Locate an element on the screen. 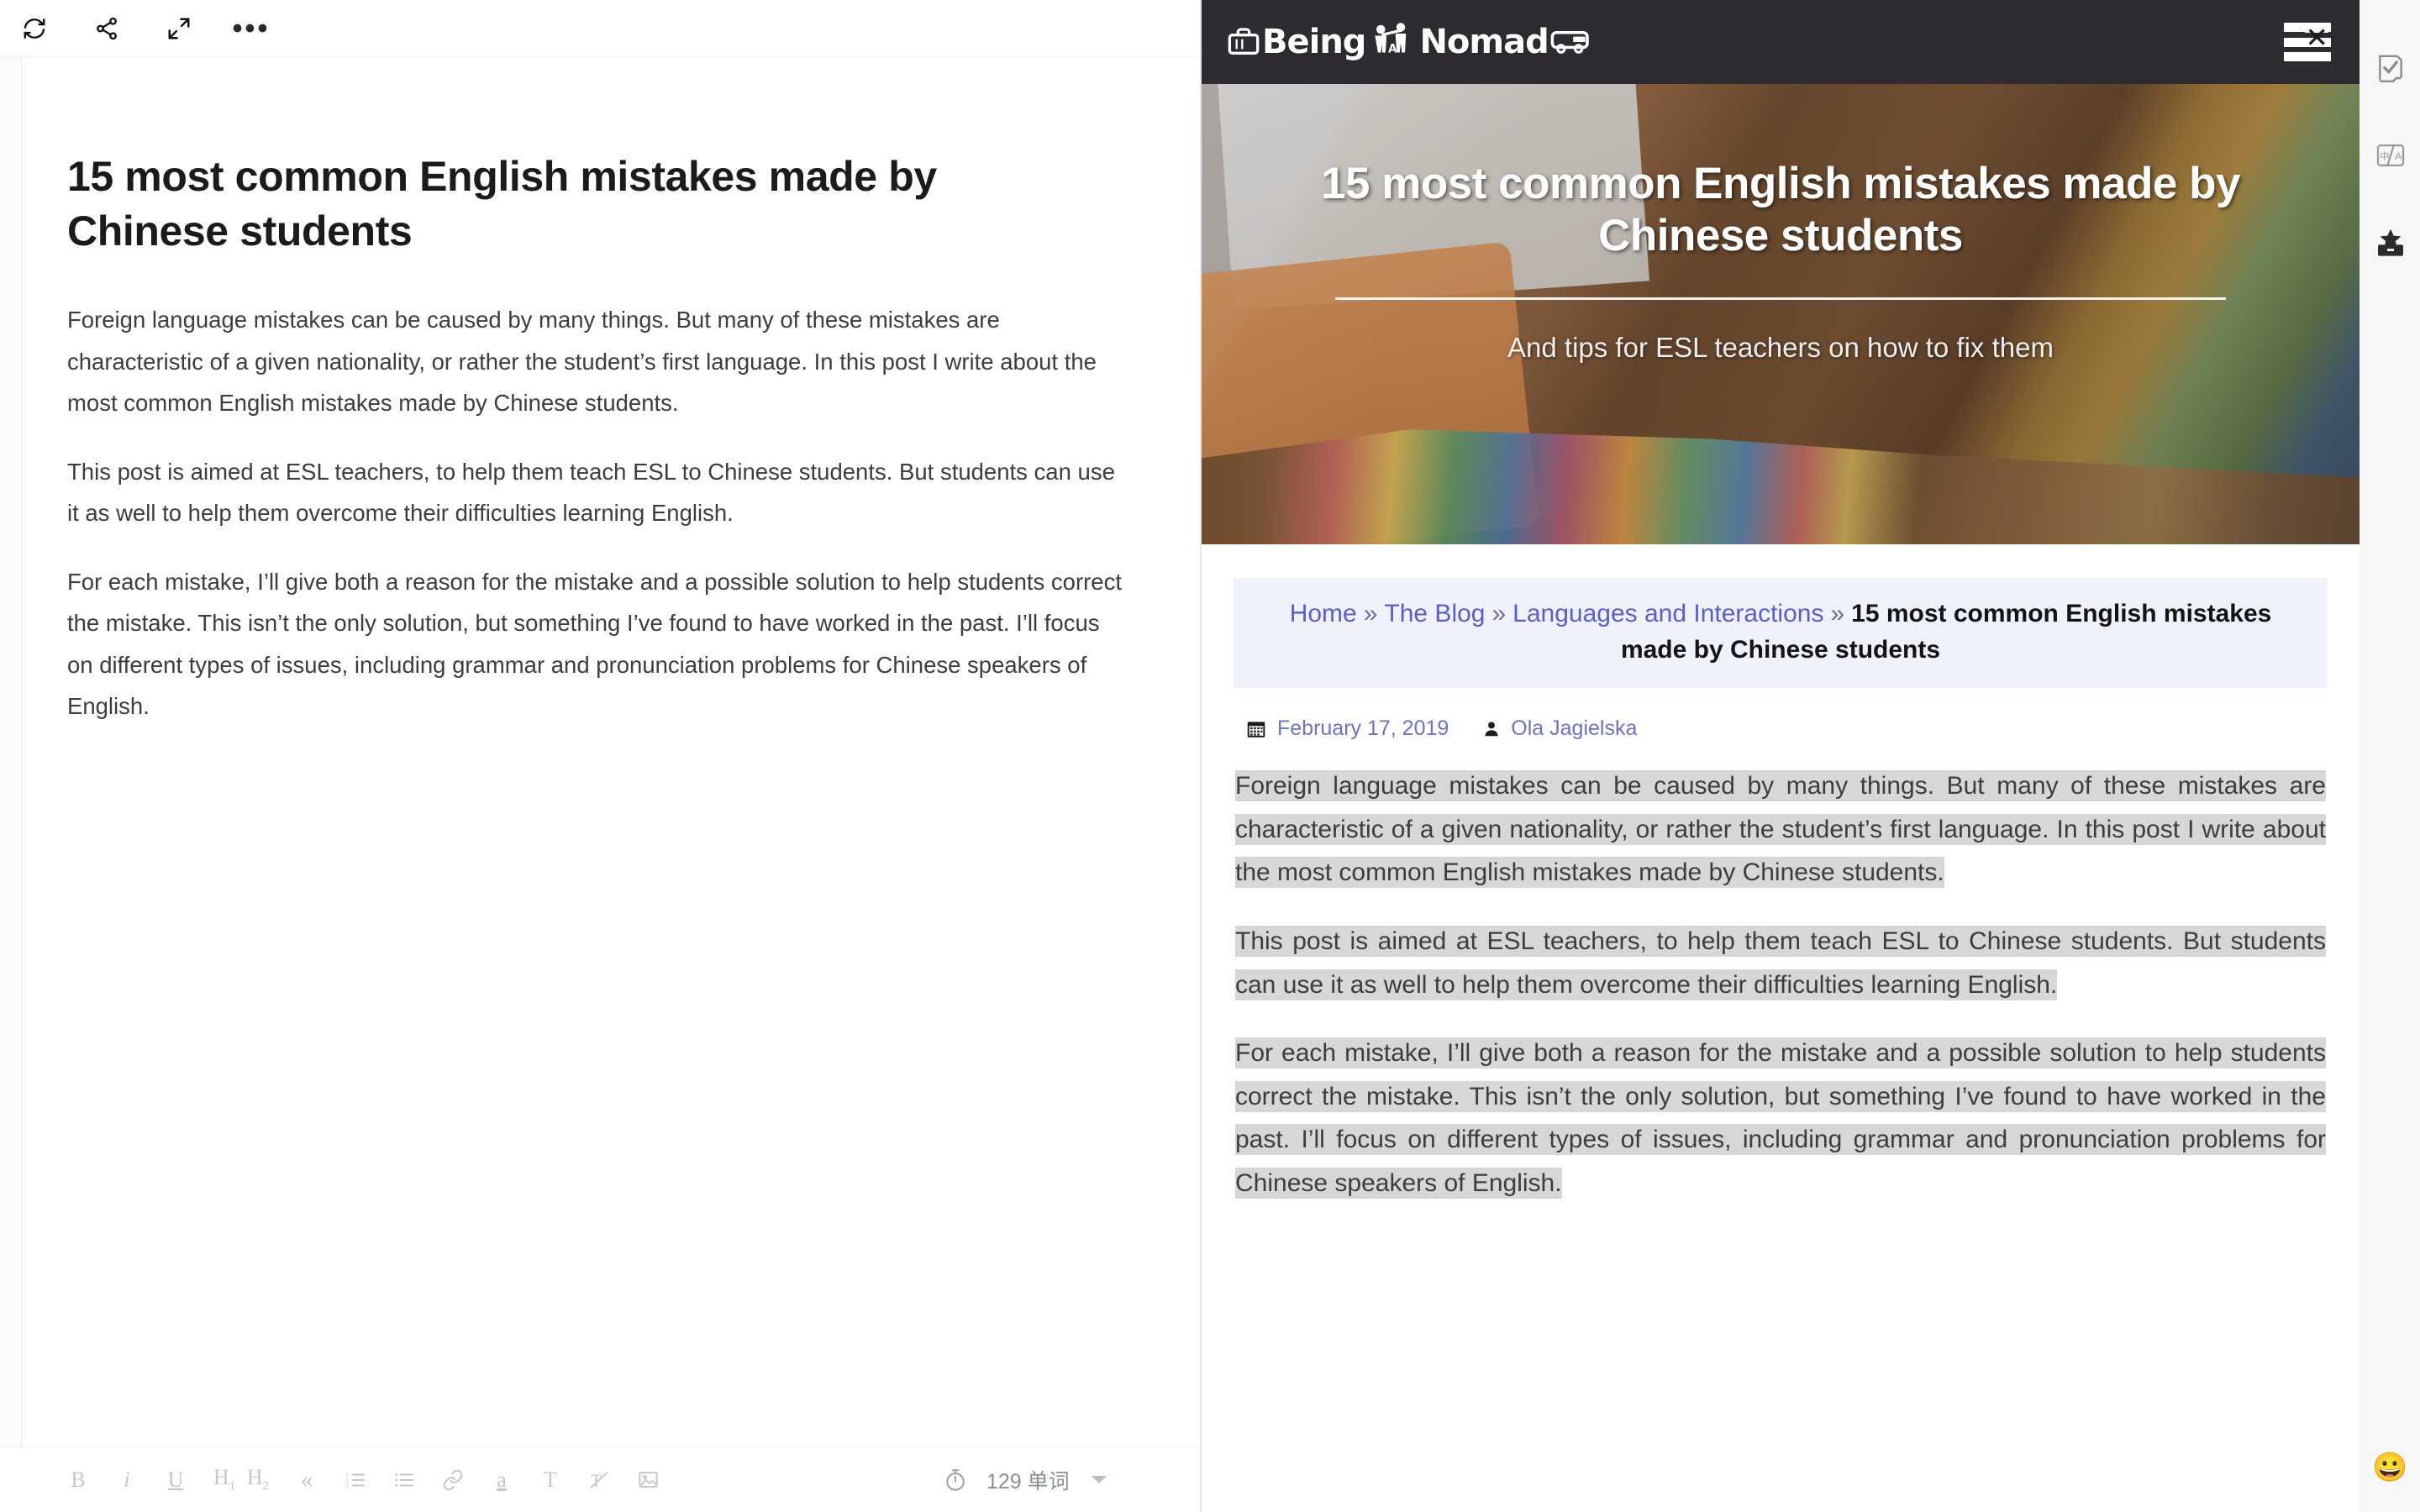  more-dots: ••• is located at coordinates (251, 28).